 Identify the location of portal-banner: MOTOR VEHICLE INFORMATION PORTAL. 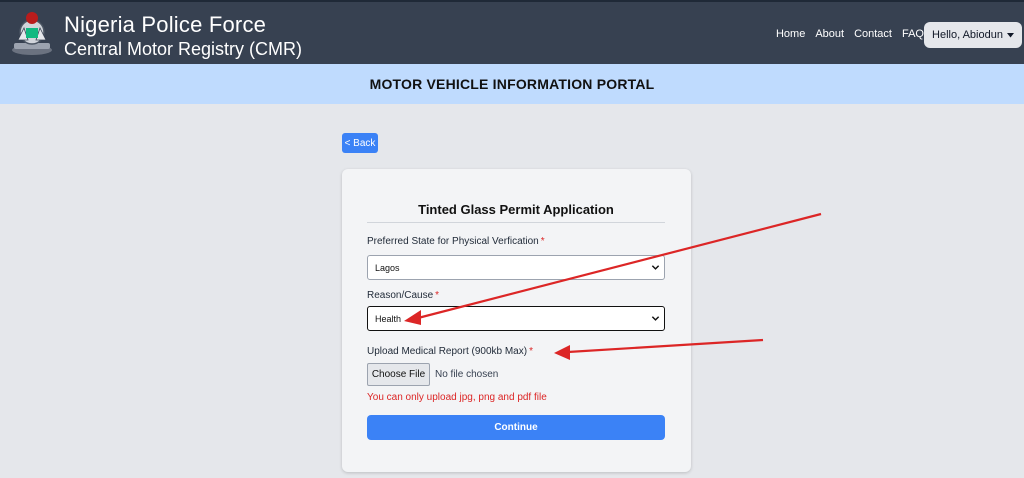
(512, 84).